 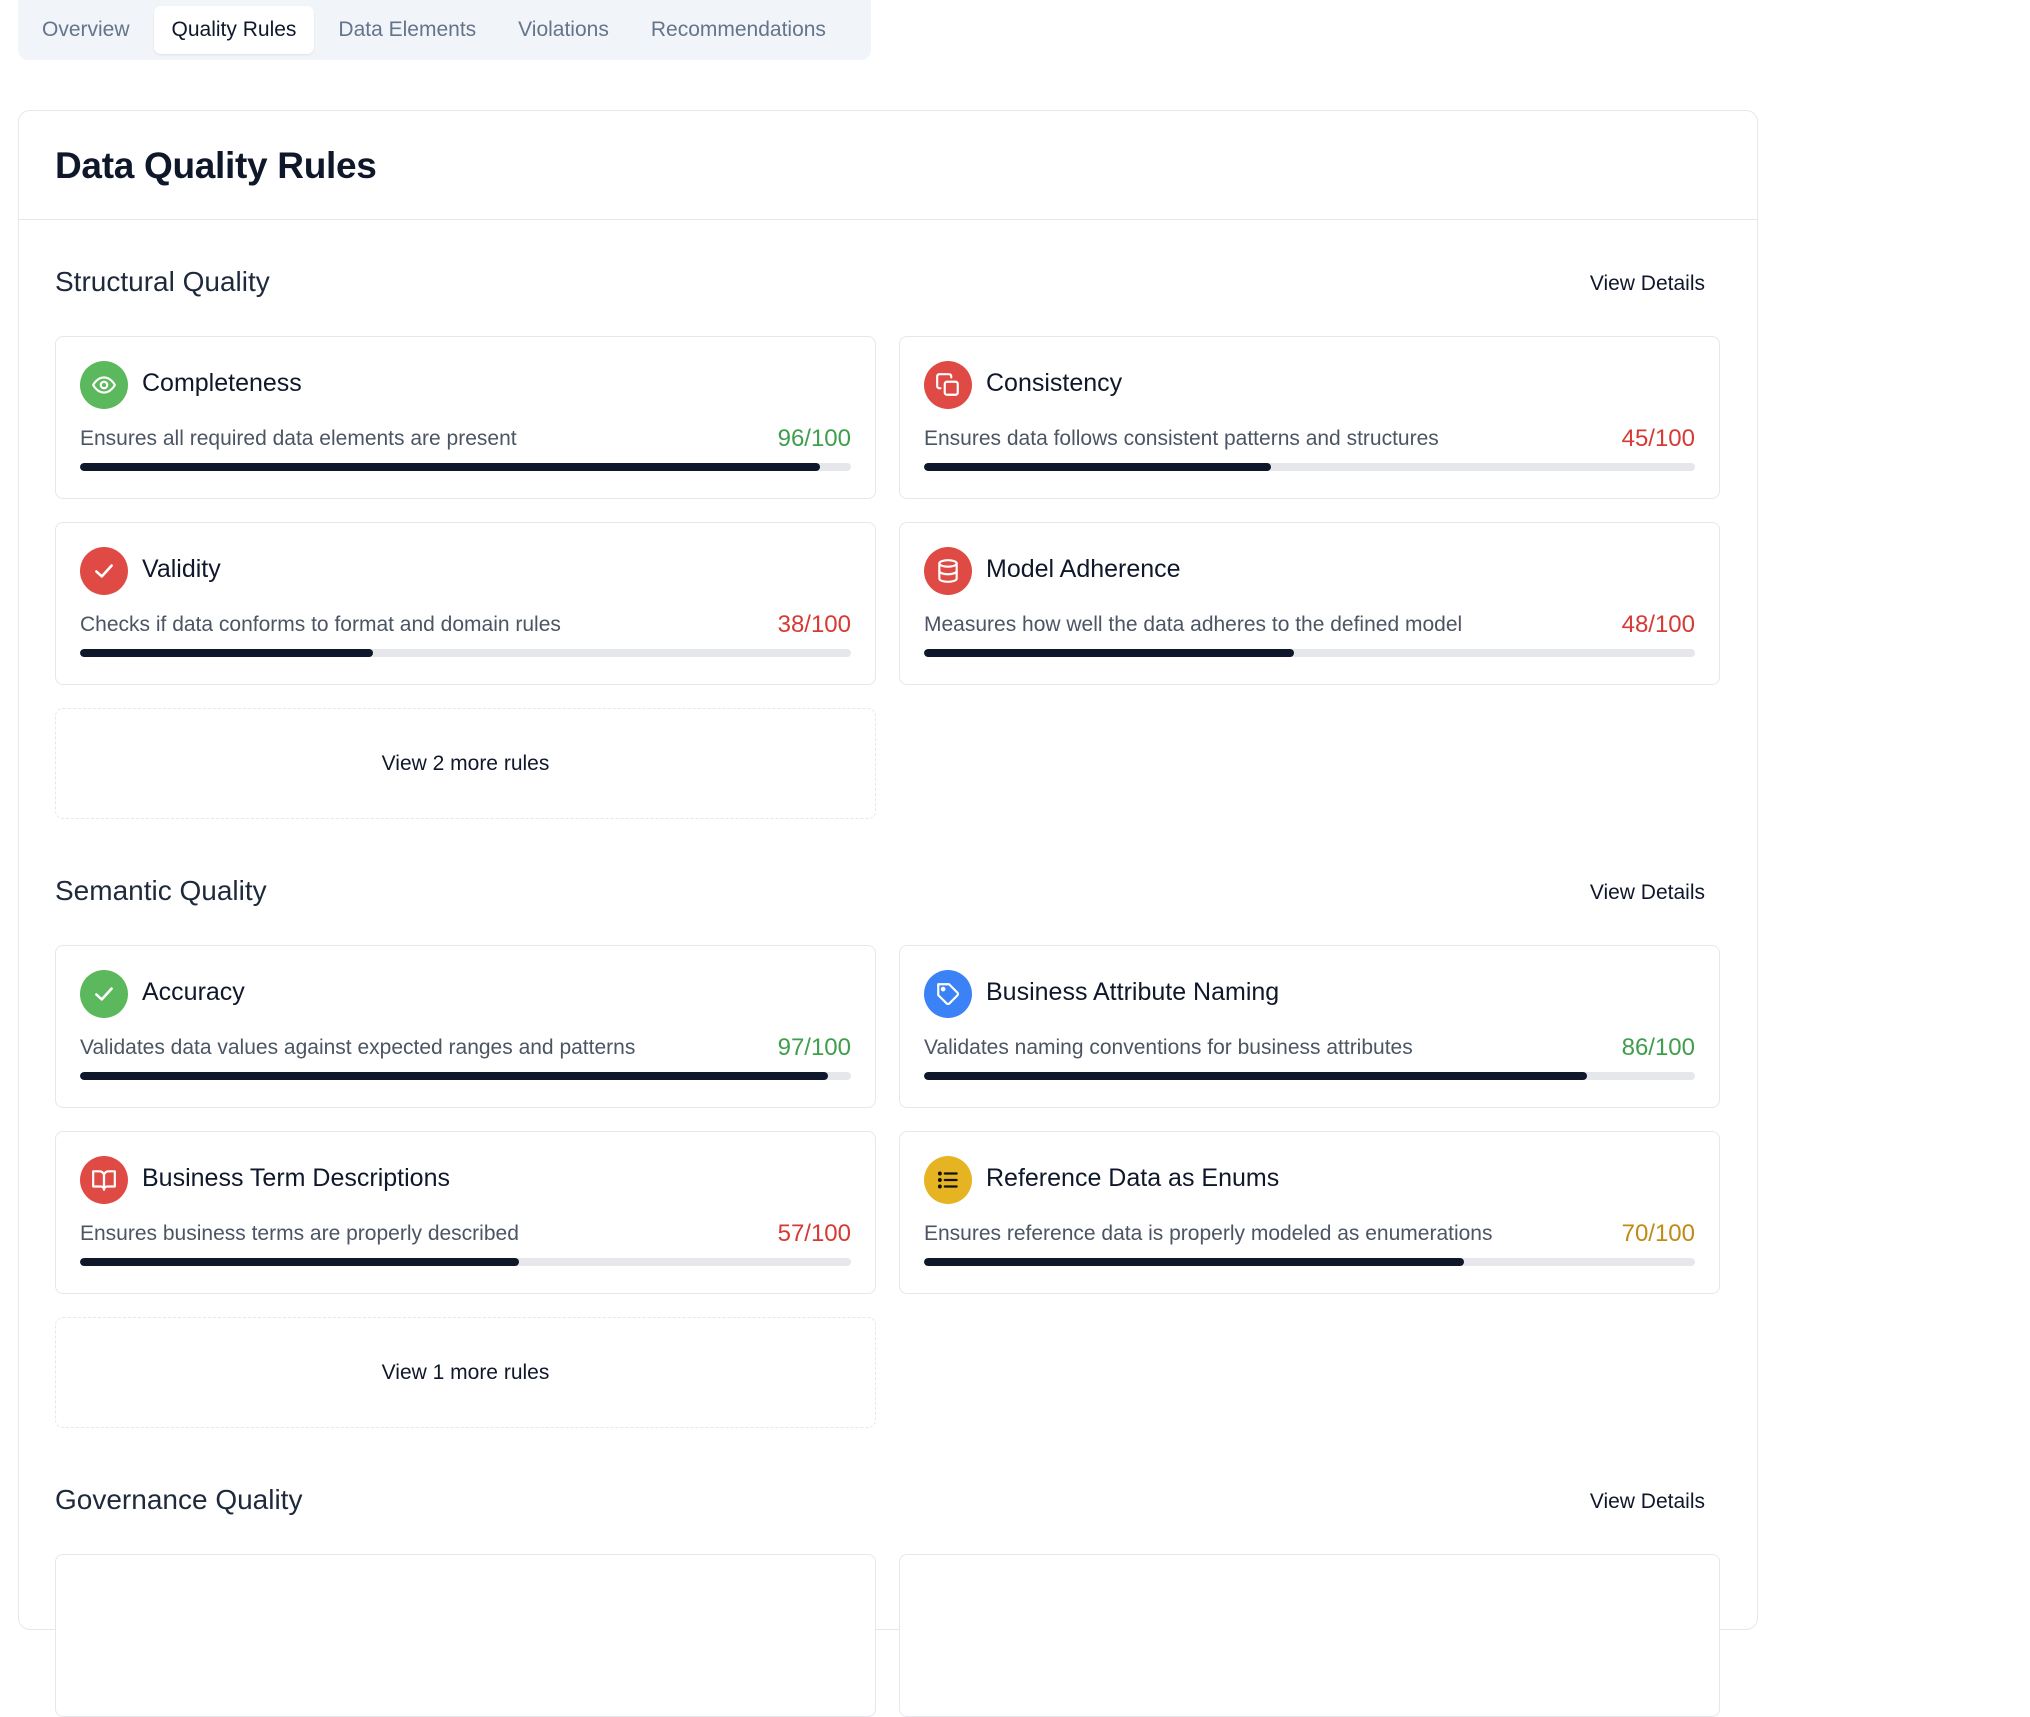 What do you see at coordinates (1658, 1233) in the screenshot?
I see `rule-score: 70/100` at bounding box center [1658, 1233].